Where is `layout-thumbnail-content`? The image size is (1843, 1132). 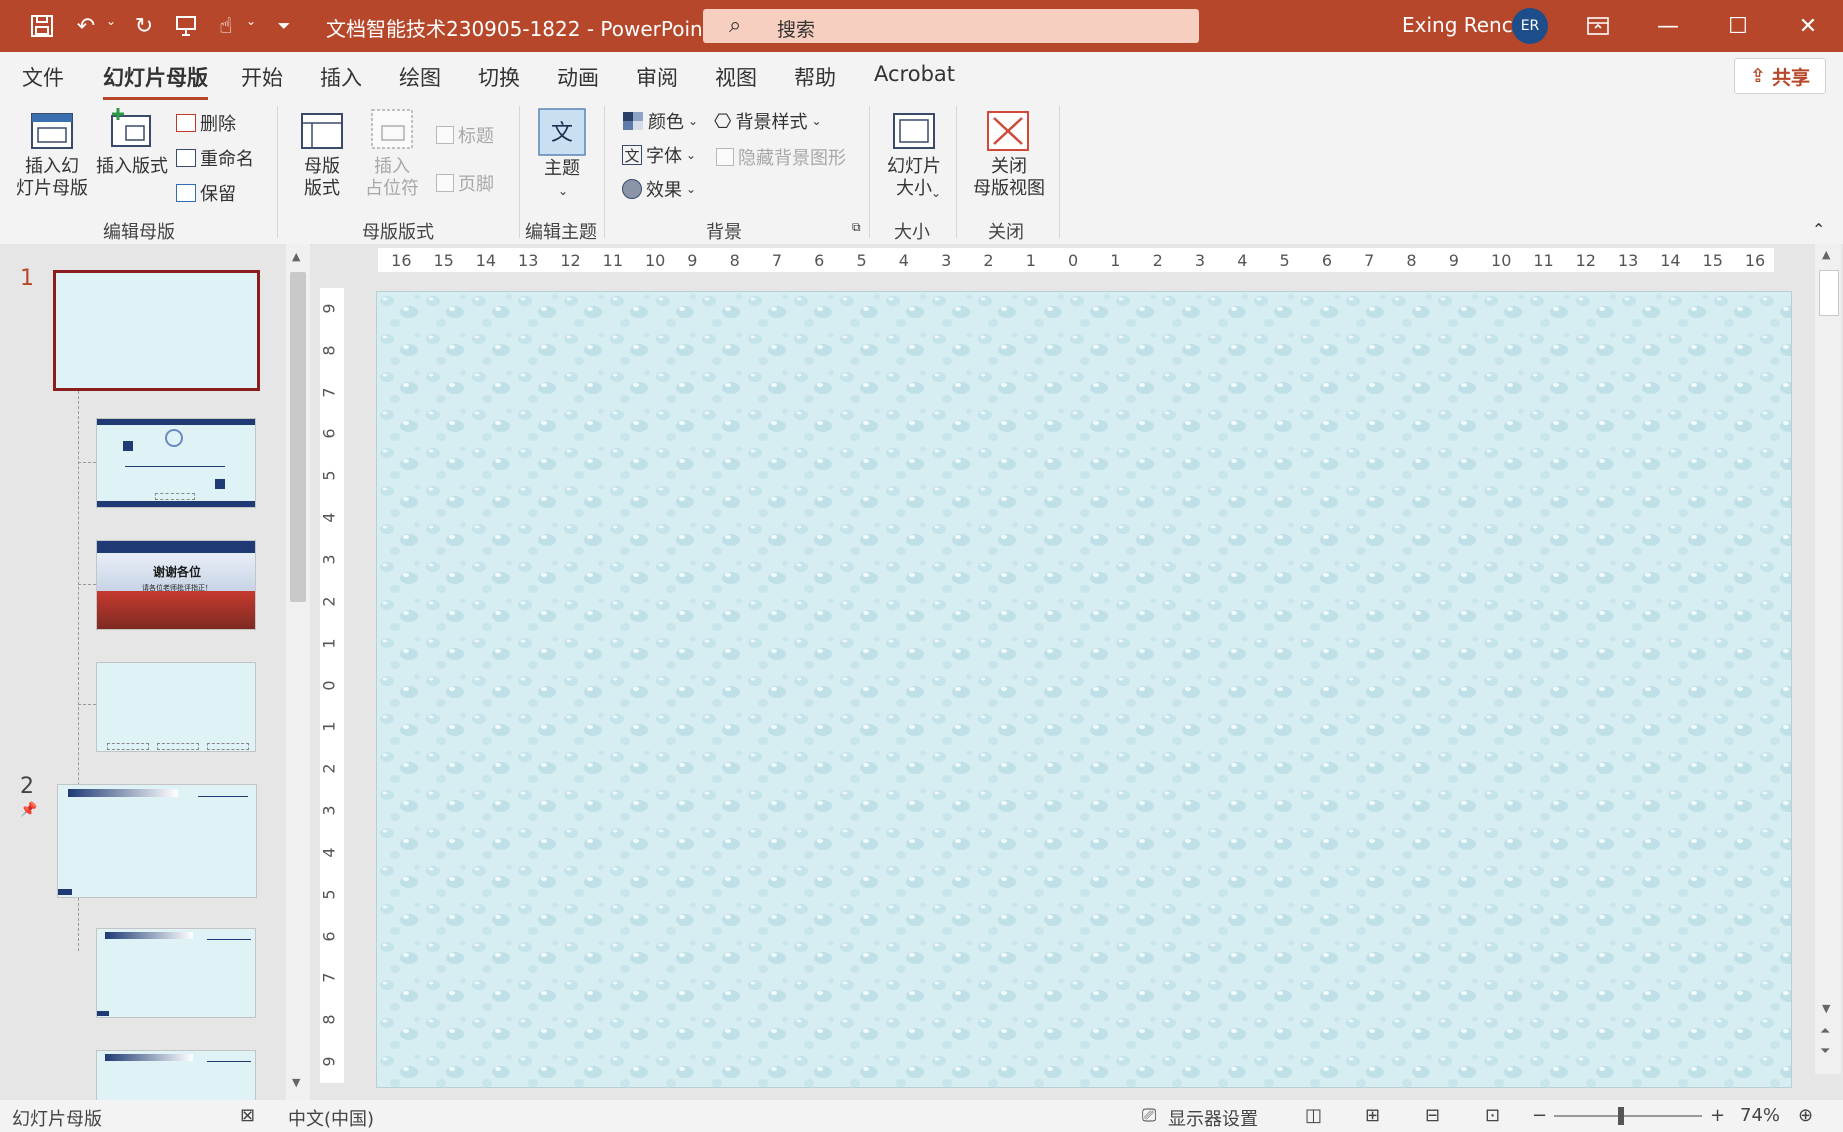 layout-thumbnail-content is located at coordinates (176, 973).